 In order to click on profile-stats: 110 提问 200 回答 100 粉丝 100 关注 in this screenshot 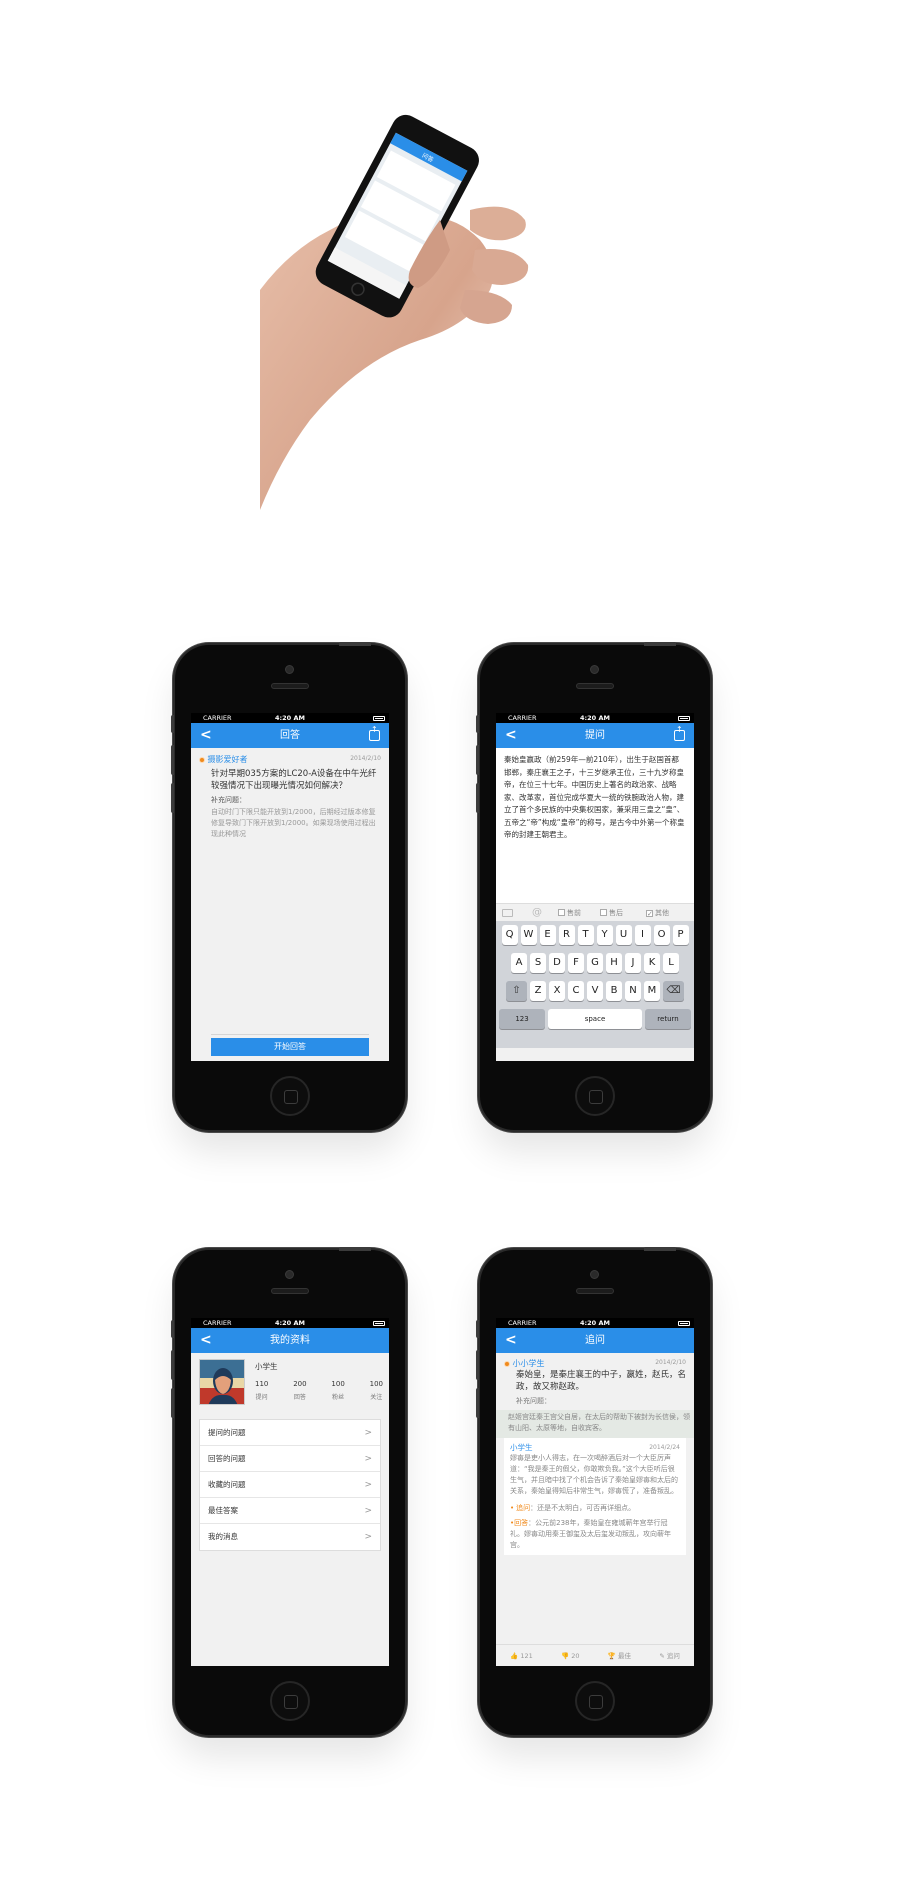, I will do `click(319, 1390)`.